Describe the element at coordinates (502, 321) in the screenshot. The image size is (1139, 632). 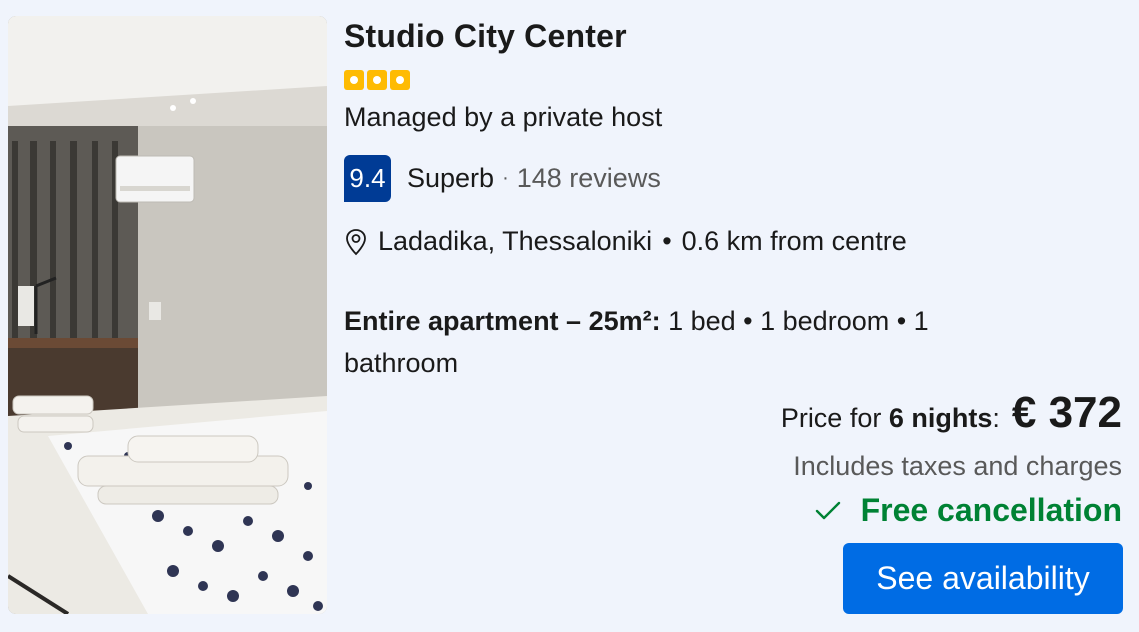
I see `unit-type: Entire apartment – 25m²:` at that location.